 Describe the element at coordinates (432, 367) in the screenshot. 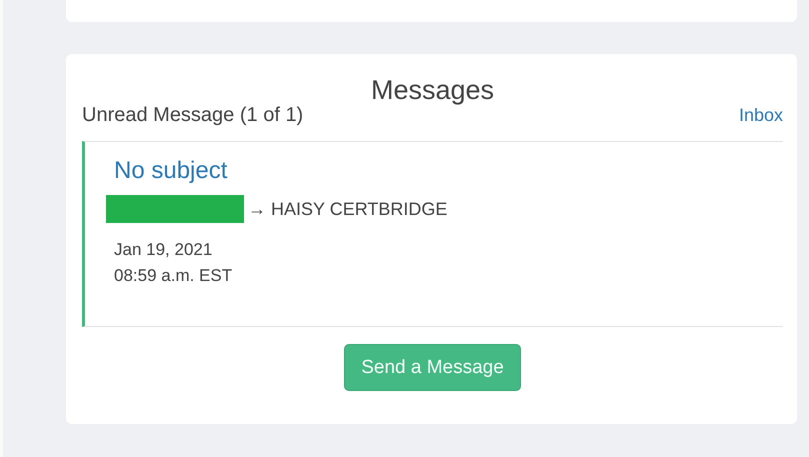

I see `send-message-button: Send a Message` at that location.